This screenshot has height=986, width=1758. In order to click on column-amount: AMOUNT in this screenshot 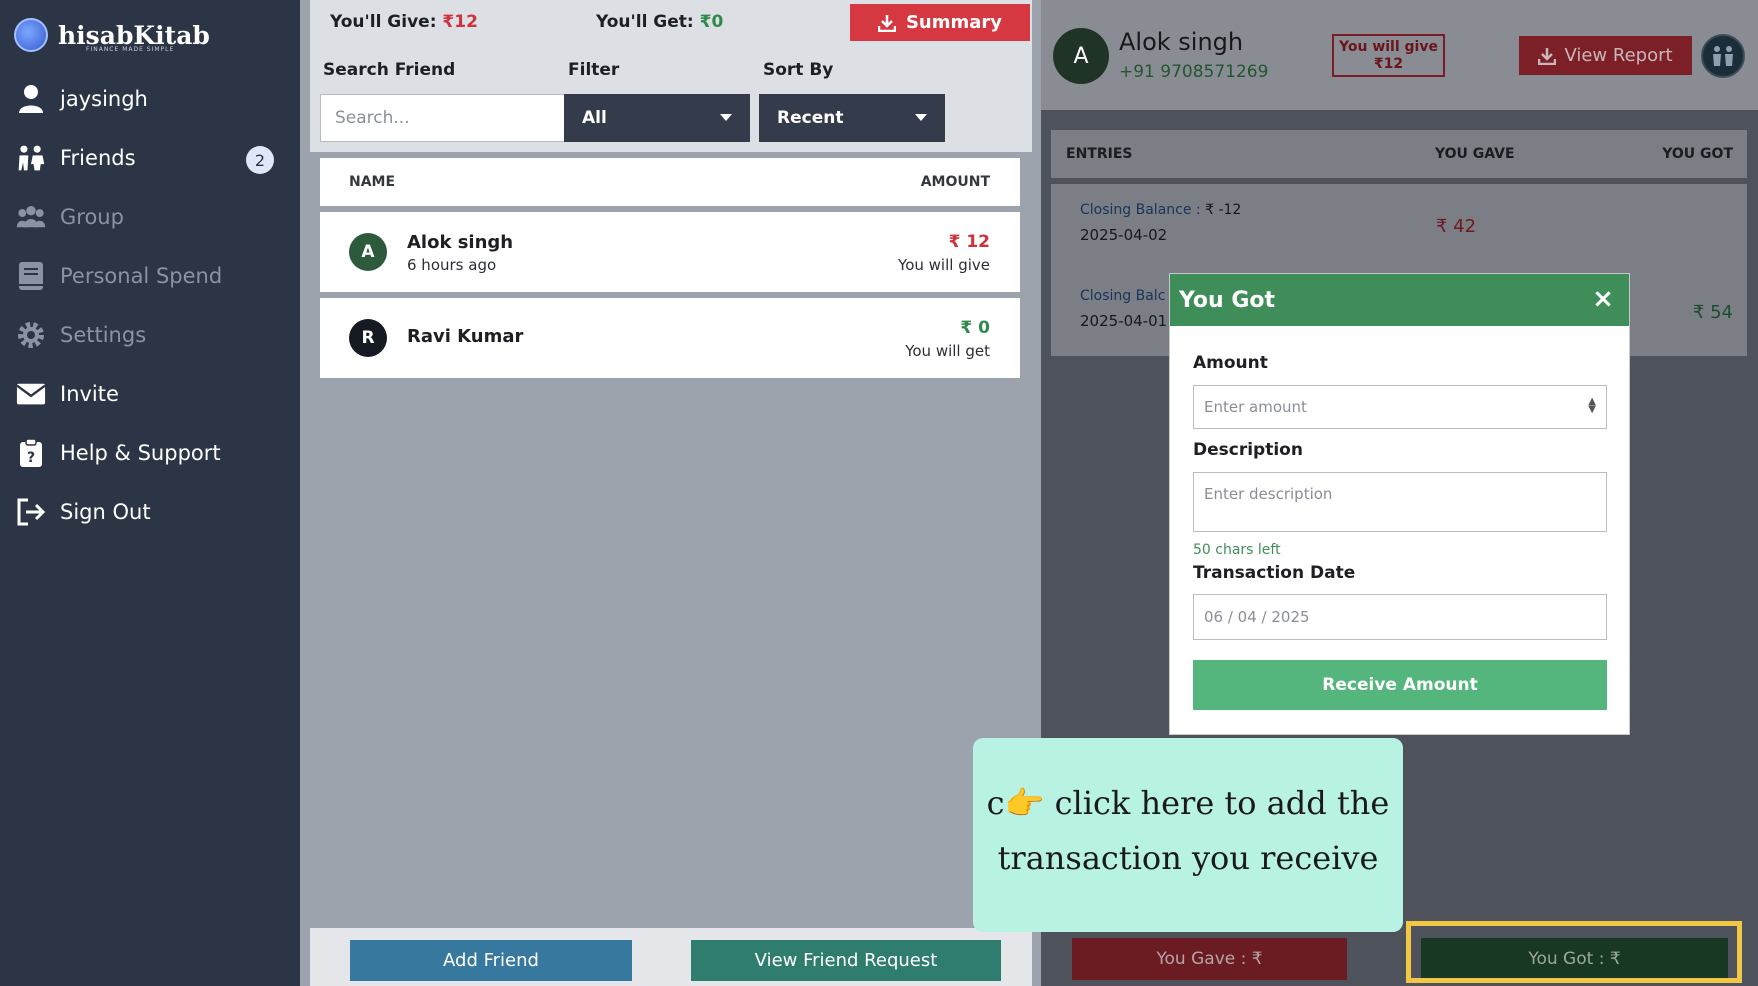, I will do `click(955, 182)`.